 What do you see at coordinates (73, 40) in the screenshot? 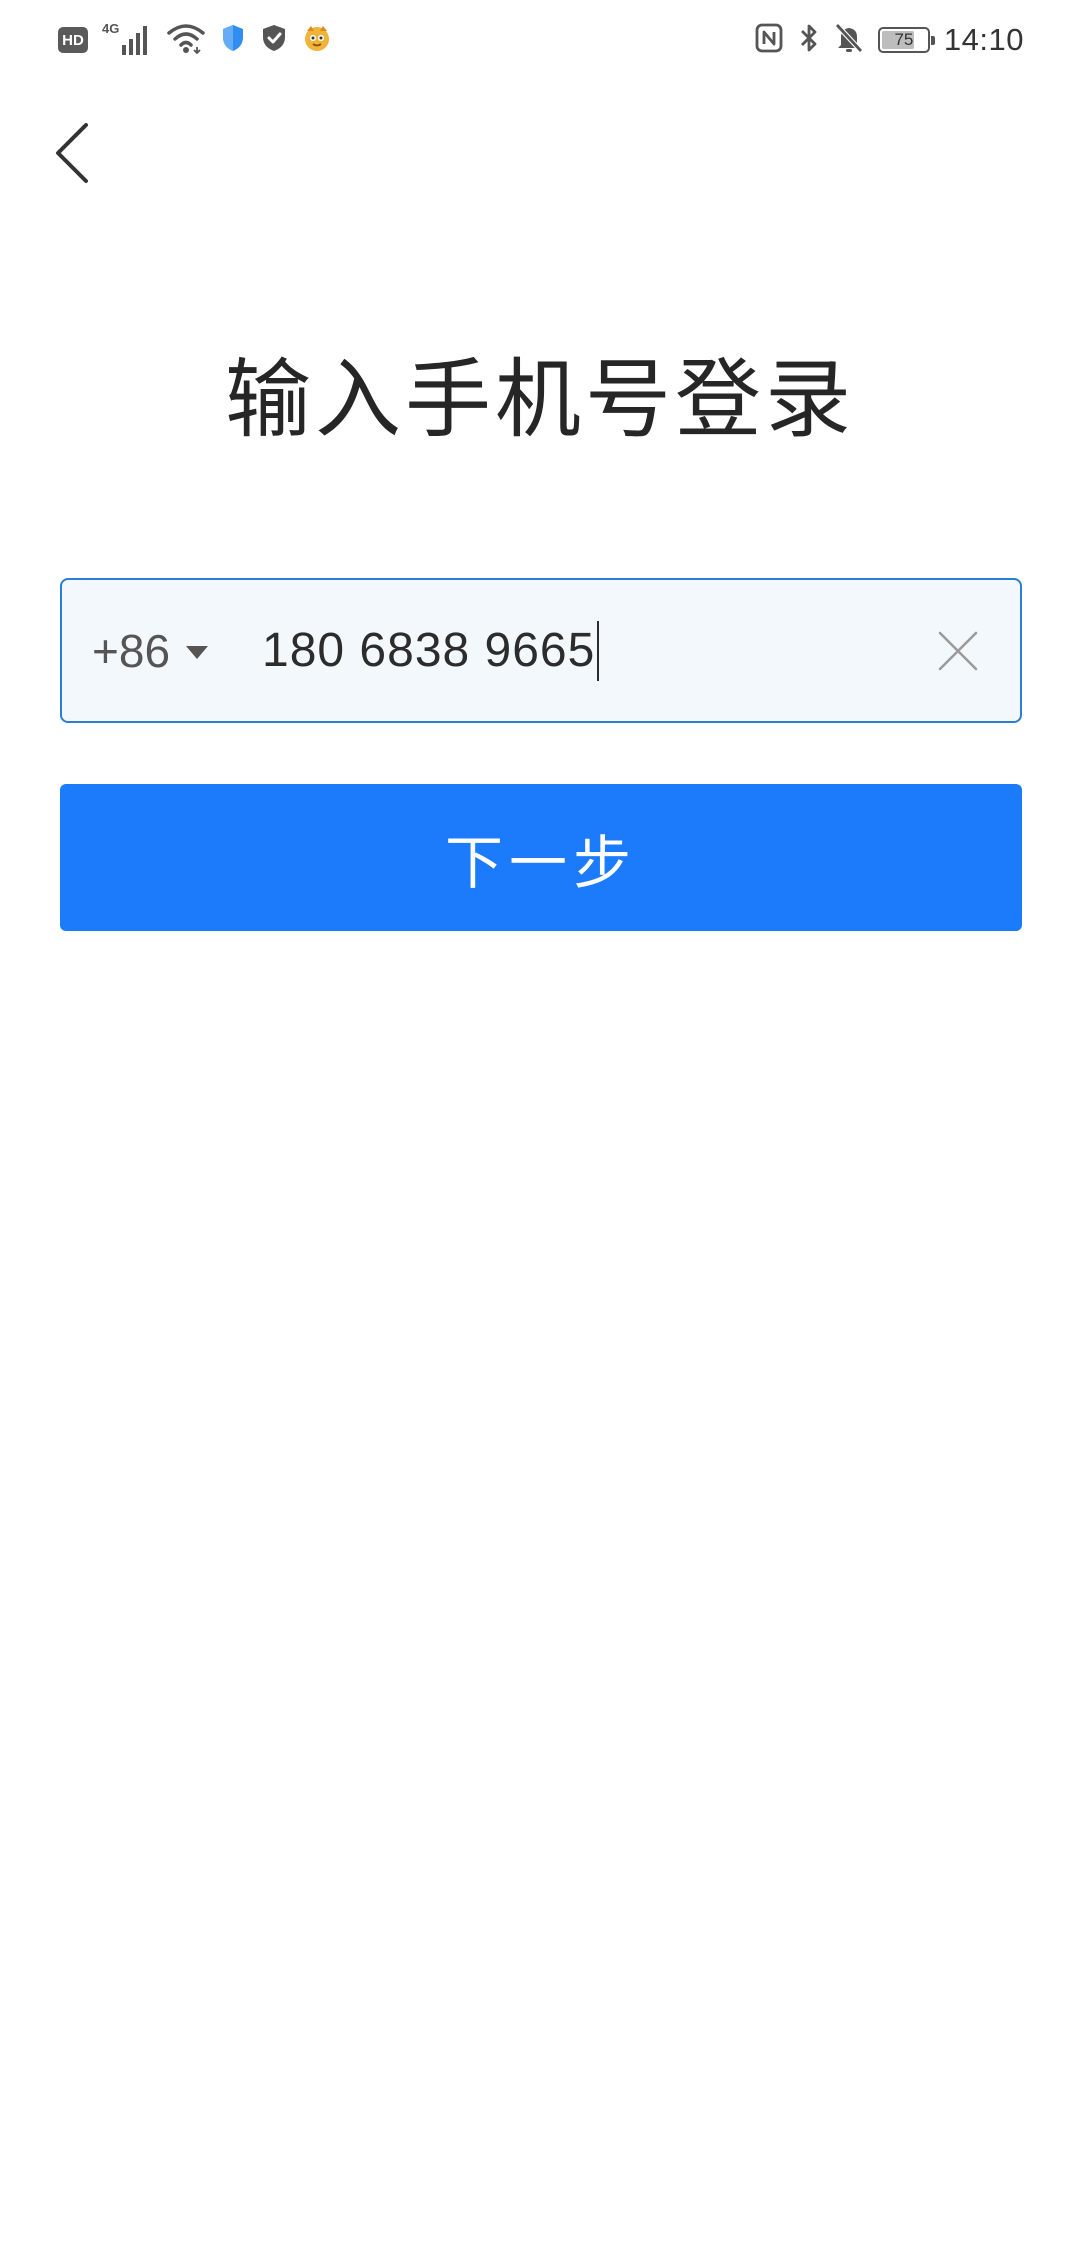
I see `hd-icon: HD` at bounding box center [73, 40].